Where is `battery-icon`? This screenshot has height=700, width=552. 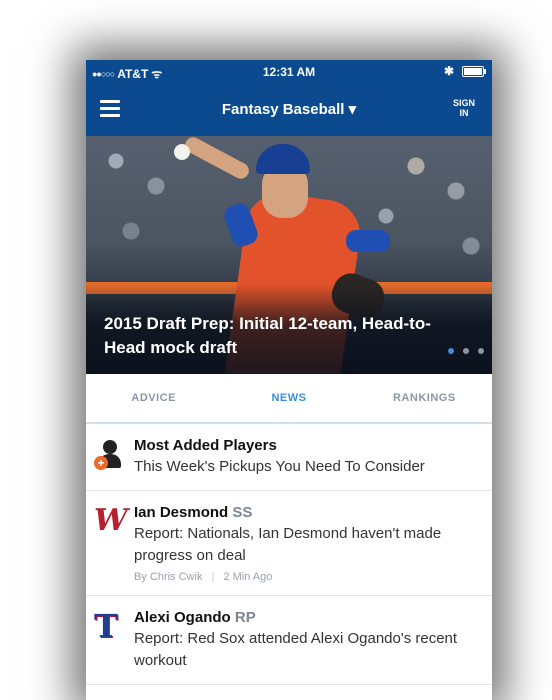
battery-icon is located at coordinates (474, 71).